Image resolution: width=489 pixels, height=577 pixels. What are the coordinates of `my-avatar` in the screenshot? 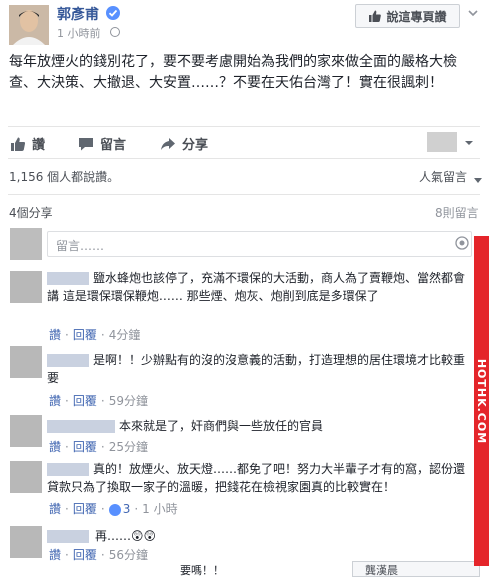 It's located at (26, 244).